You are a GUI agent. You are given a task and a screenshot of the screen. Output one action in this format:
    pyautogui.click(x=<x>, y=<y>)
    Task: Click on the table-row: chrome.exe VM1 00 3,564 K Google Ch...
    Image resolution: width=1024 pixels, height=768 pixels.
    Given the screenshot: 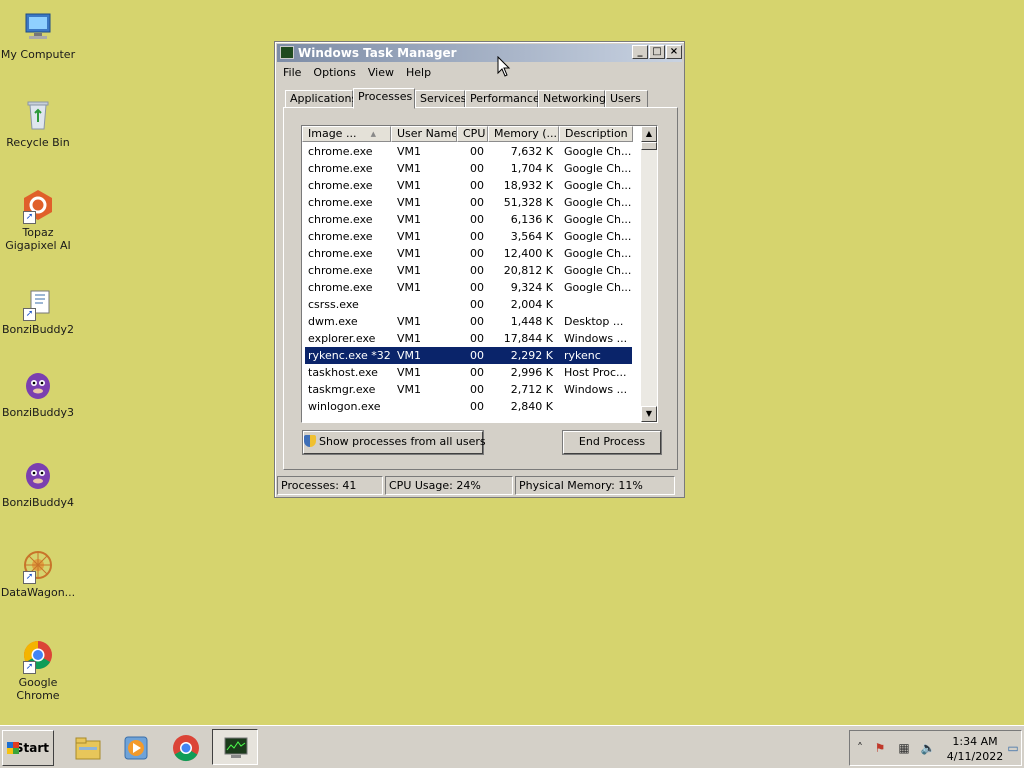 What is the action you would take?
    pyautogui.click(x=472, y=236)
    